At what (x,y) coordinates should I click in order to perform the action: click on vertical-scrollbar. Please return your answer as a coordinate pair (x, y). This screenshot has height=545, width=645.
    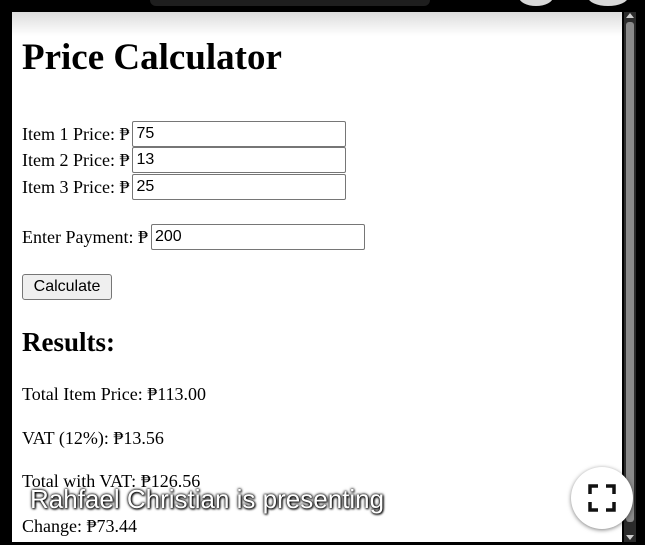
    Looking at the image, I should click on (630, 277).